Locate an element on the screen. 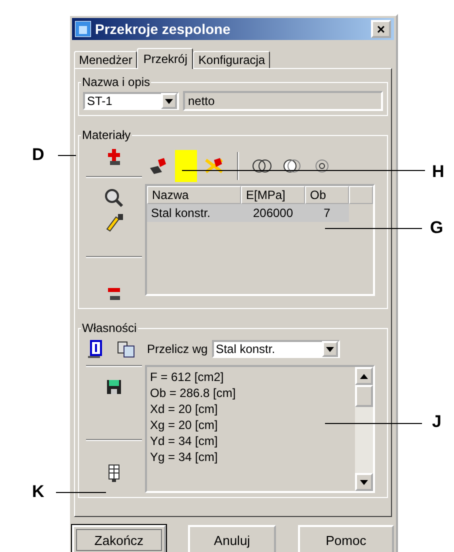  tab: Przekrój is located at coordinates (165, 58).